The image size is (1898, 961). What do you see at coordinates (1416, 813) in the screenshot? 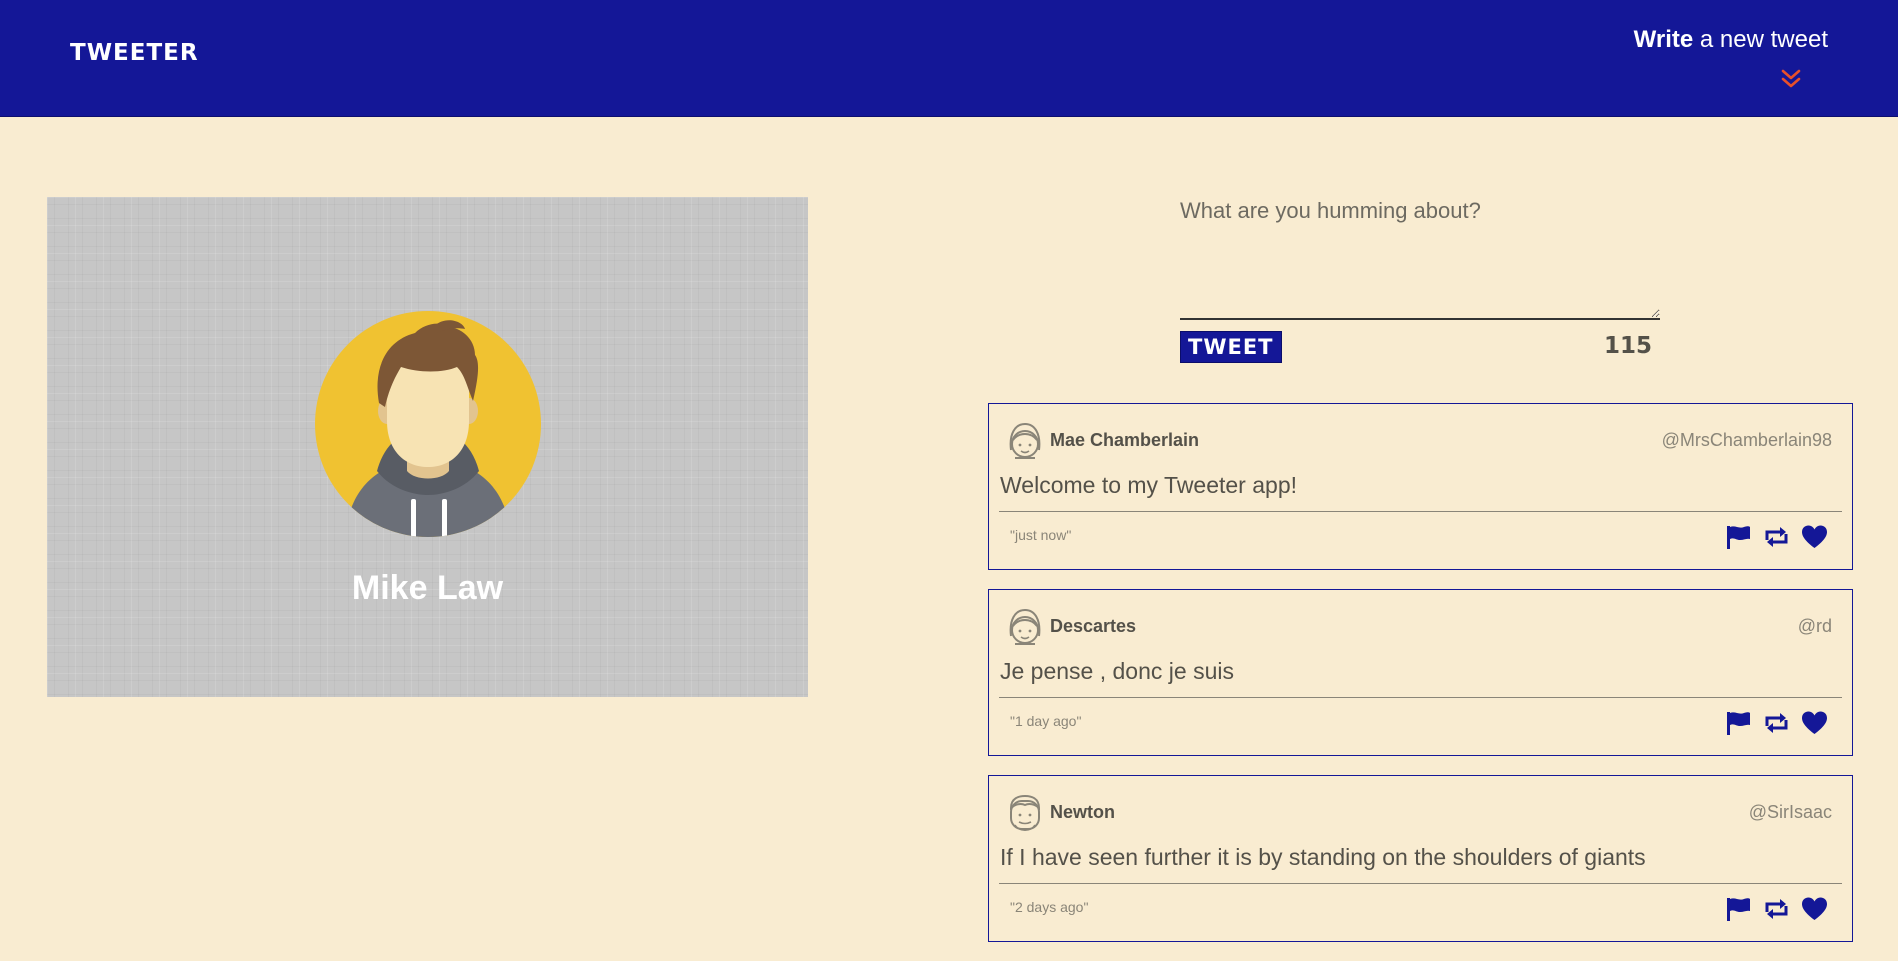
I see `tweet-header: Newton @SirIsaac` at bounding box center [1416, 813].